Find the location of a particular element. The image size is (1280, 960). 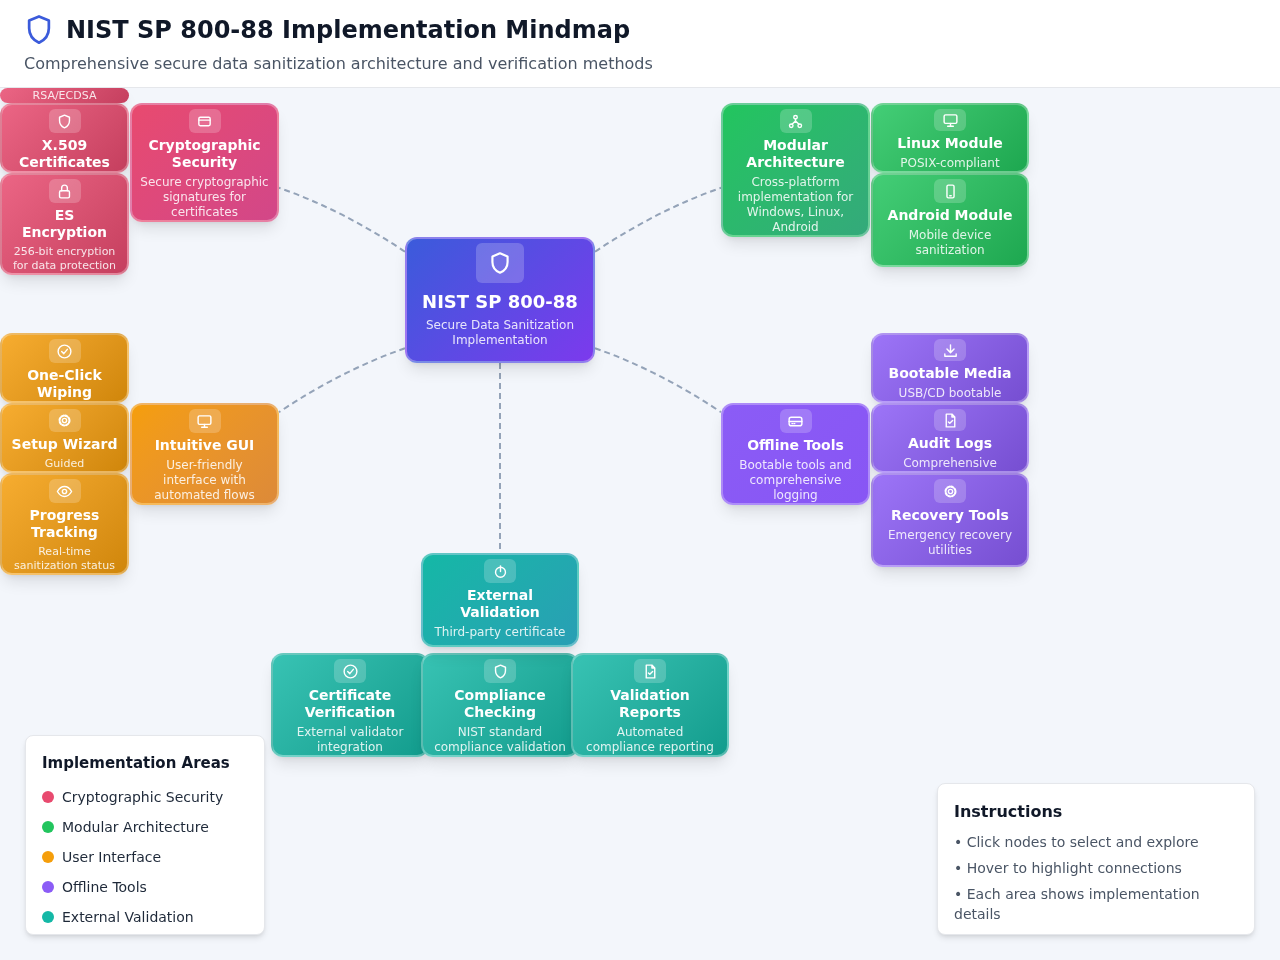

node-title: Certificate Verification is located at coordinates (350, 704).